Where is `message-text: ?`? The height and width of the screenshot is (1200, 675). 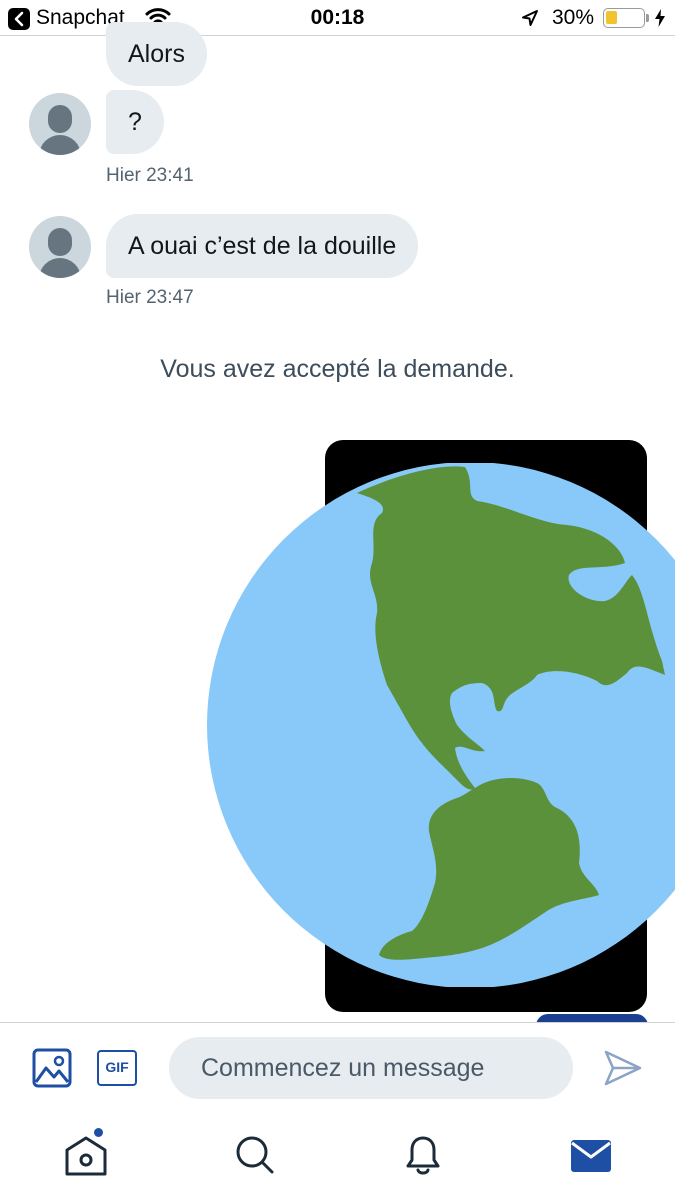
message-text: ? is located at coordinates (135, 122).